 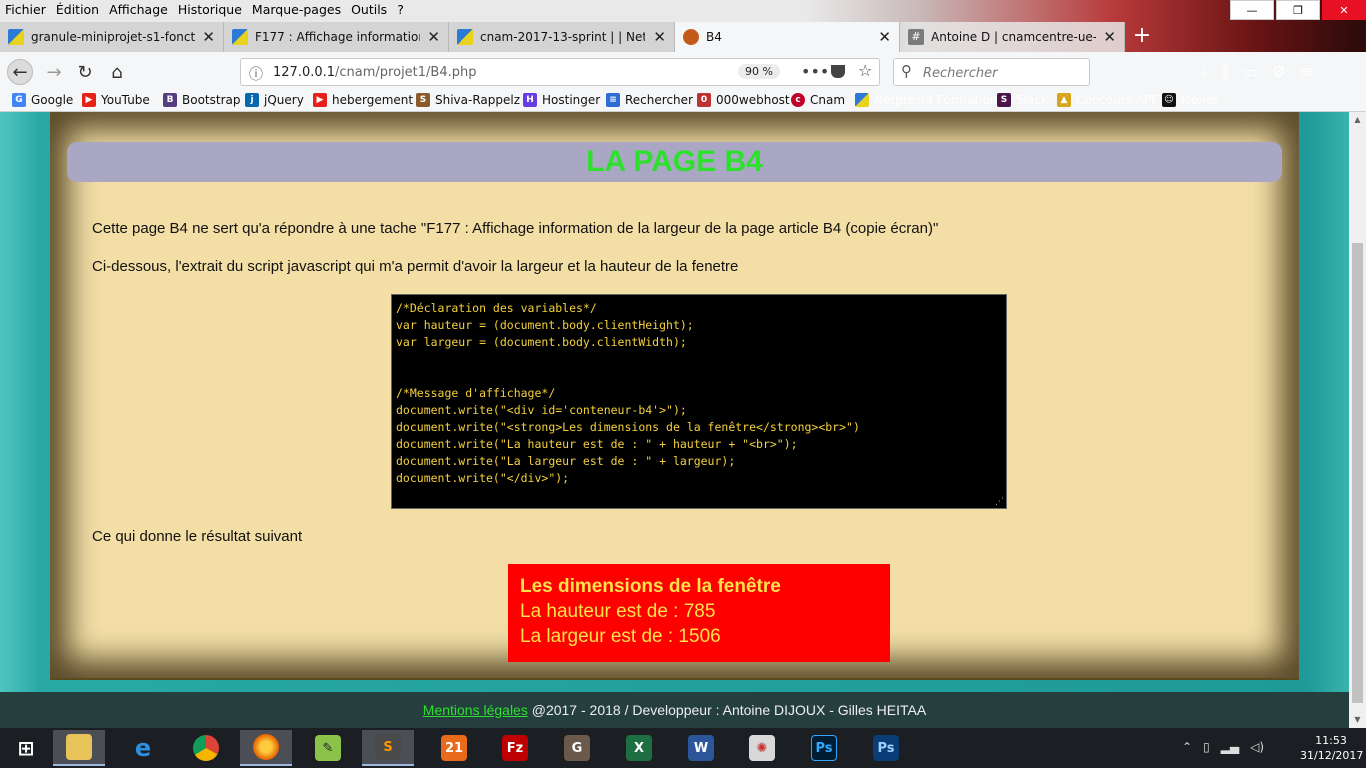 I want to click on bookmark-shiva-rappelz: S Shiva-Rappelz, so click(x=468, y=100).